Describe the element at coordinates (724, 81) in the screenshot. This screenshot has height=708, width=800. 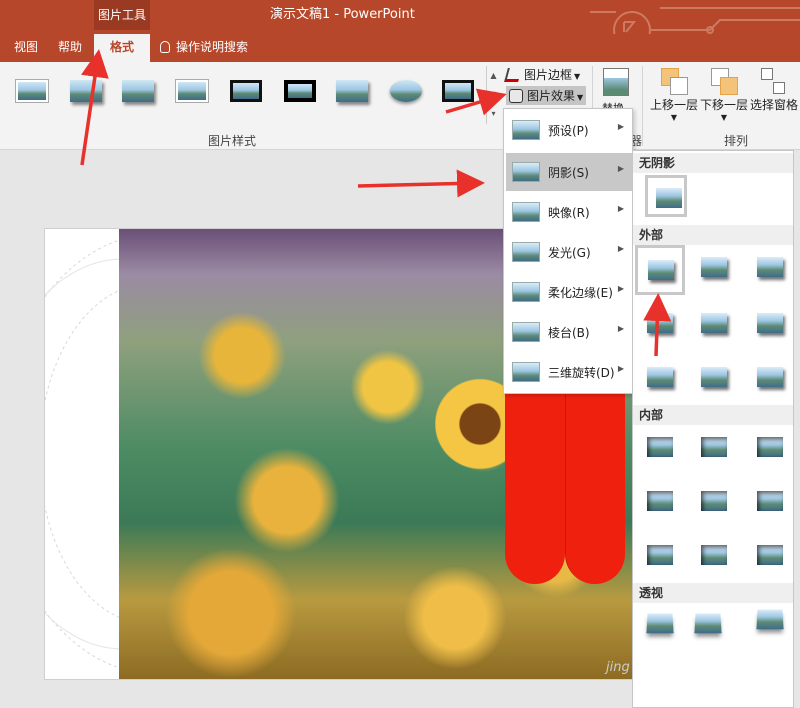
I see `send-backward-icon` at that location.